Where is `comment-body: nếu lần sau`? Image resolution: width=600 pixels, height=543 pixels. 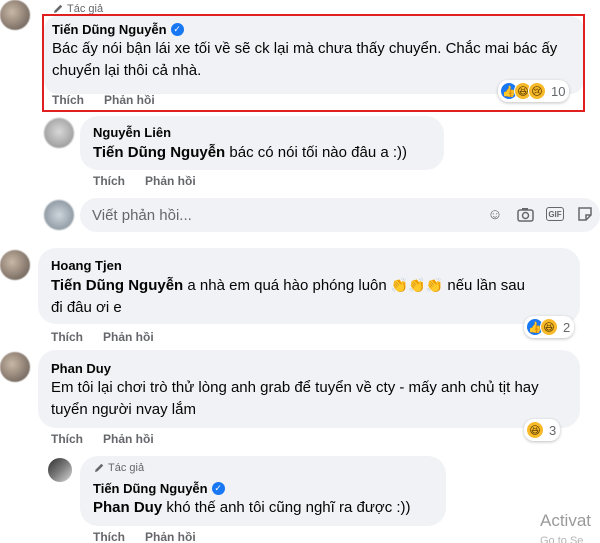 comment-body: nếu lần sau is located at coordinates (484, 285).